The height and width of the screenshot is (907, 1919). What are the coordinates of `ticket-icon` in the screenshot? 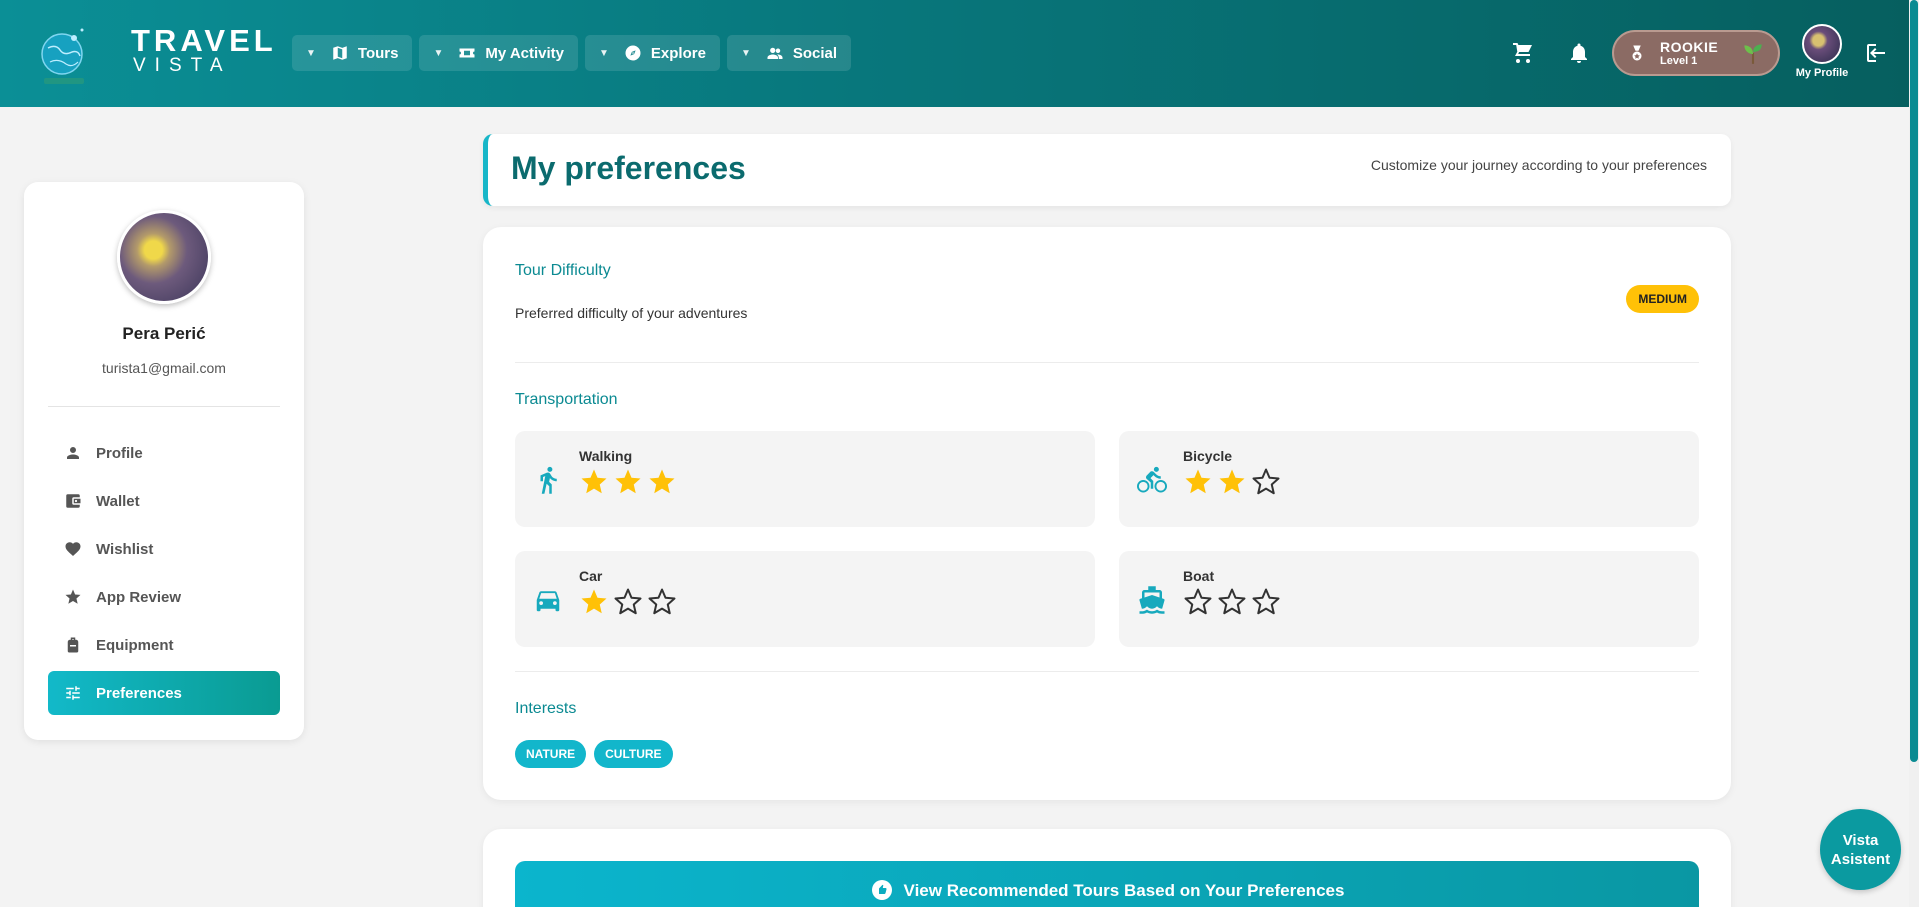 It's located at (467, 53).